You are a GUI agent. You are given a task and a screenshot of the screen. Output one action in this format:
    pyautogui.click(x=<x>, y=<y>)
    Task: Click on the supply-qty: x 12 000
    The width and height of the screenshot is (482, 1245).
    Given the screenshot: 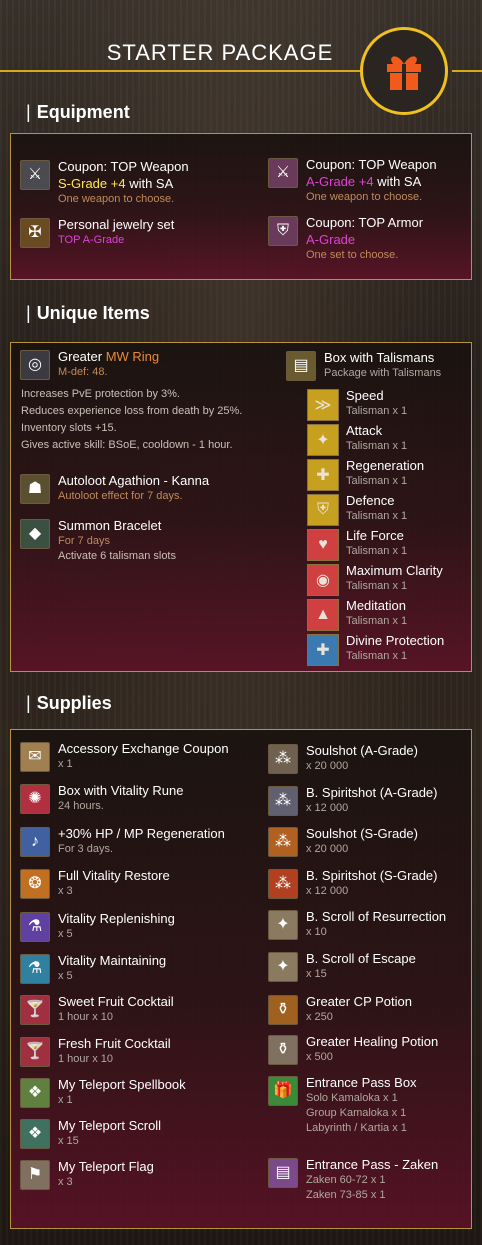 What is the action you would take?
    pyautogui.click(x=327, y=808)
    